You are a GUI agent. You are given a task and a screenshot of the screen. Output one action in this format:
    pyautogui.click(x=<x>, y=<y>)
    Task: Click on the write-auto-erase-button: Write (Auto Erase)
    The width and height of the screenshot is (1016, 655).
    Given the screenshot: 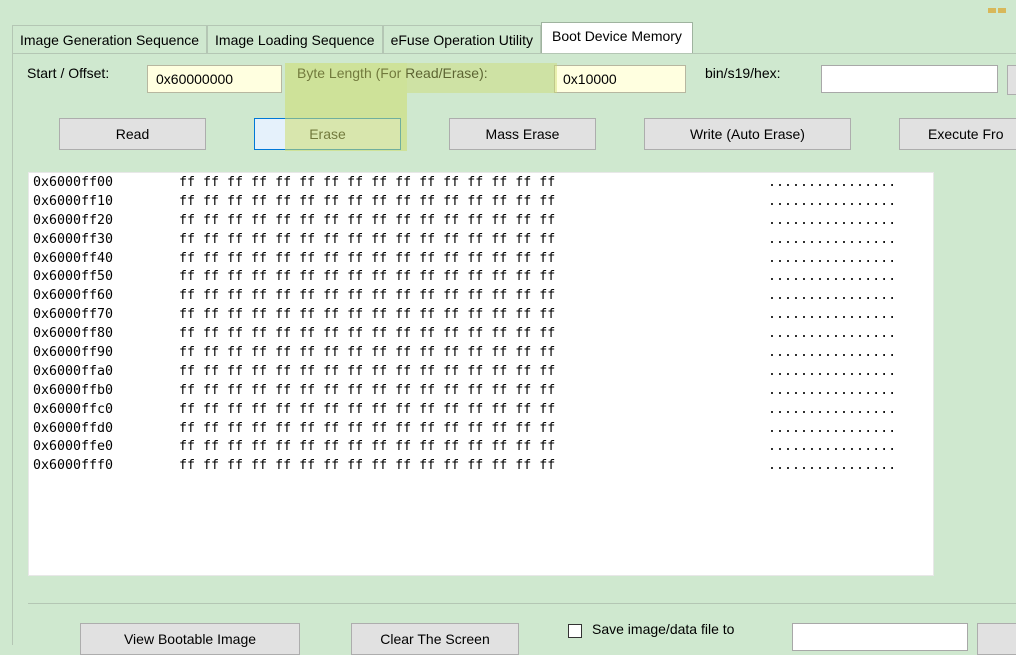 What is the action you would take?
    pyautogui.click(x=747, y=134)
    